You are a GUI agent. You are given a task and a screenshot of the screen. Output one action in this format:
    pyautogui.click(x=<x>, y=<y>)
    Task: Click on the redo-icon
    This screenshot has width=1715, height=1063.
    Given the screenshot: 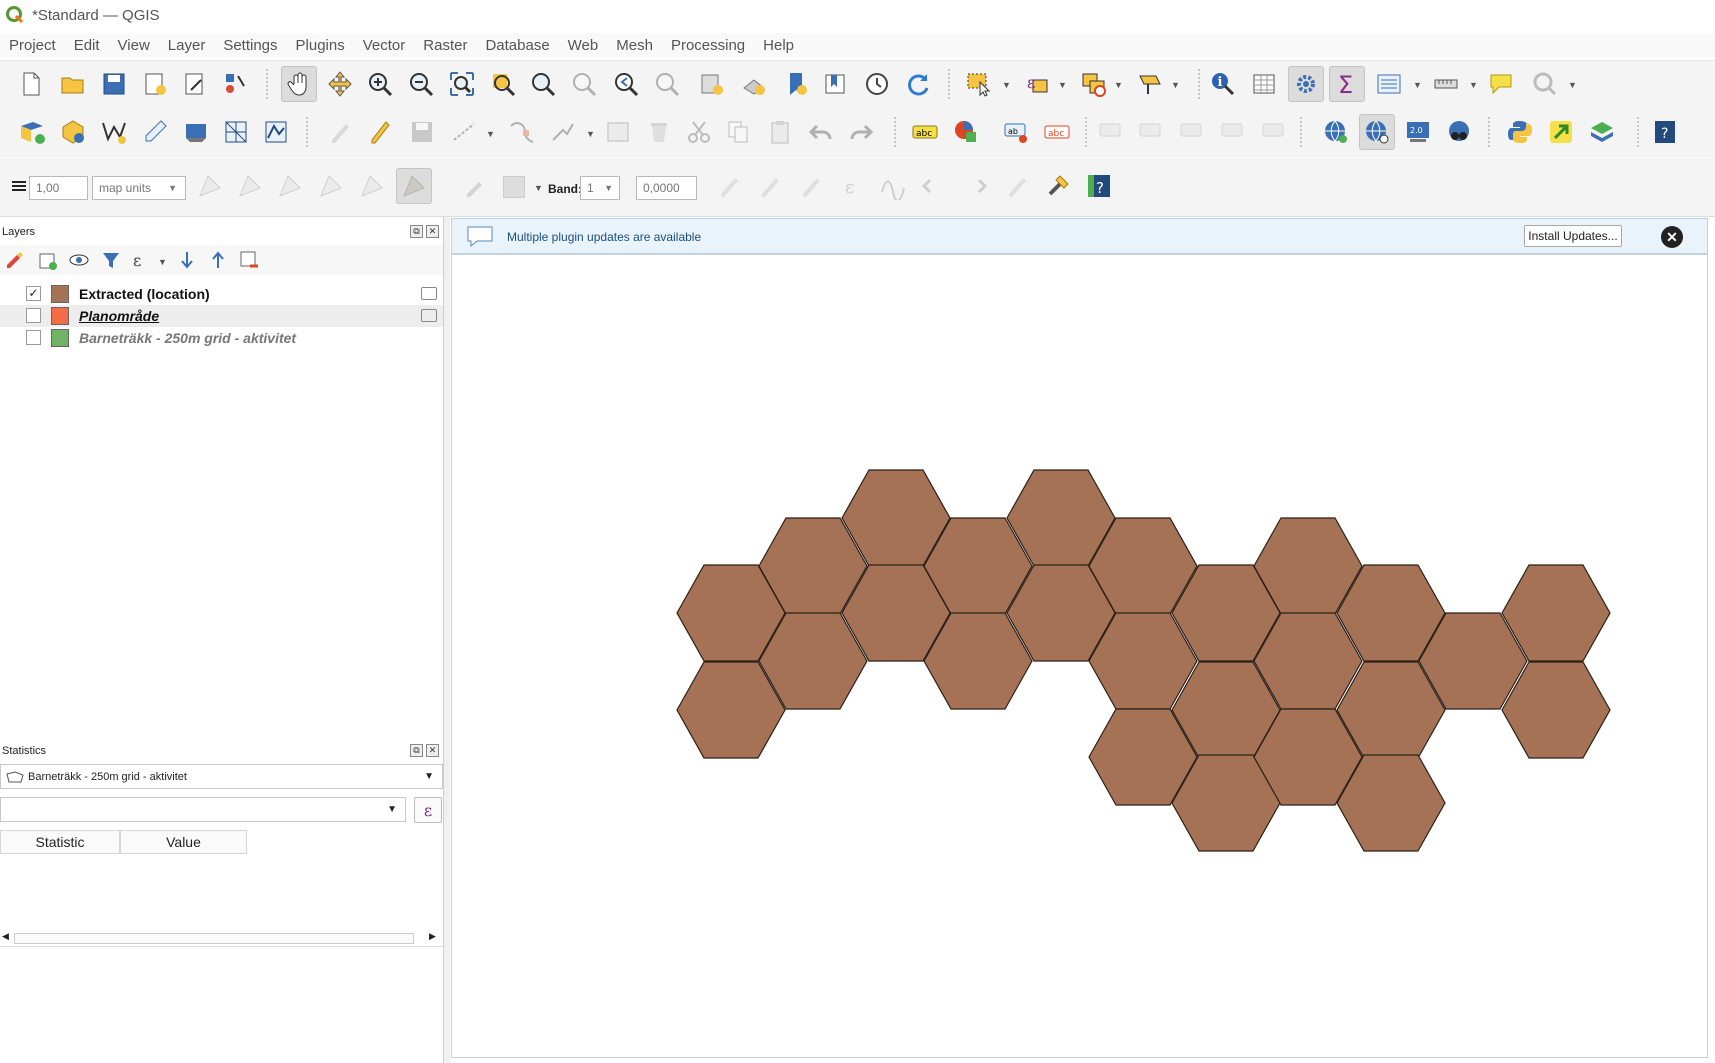 What is the action you would take?
    pyautogui.click(x=861, y=132)
    